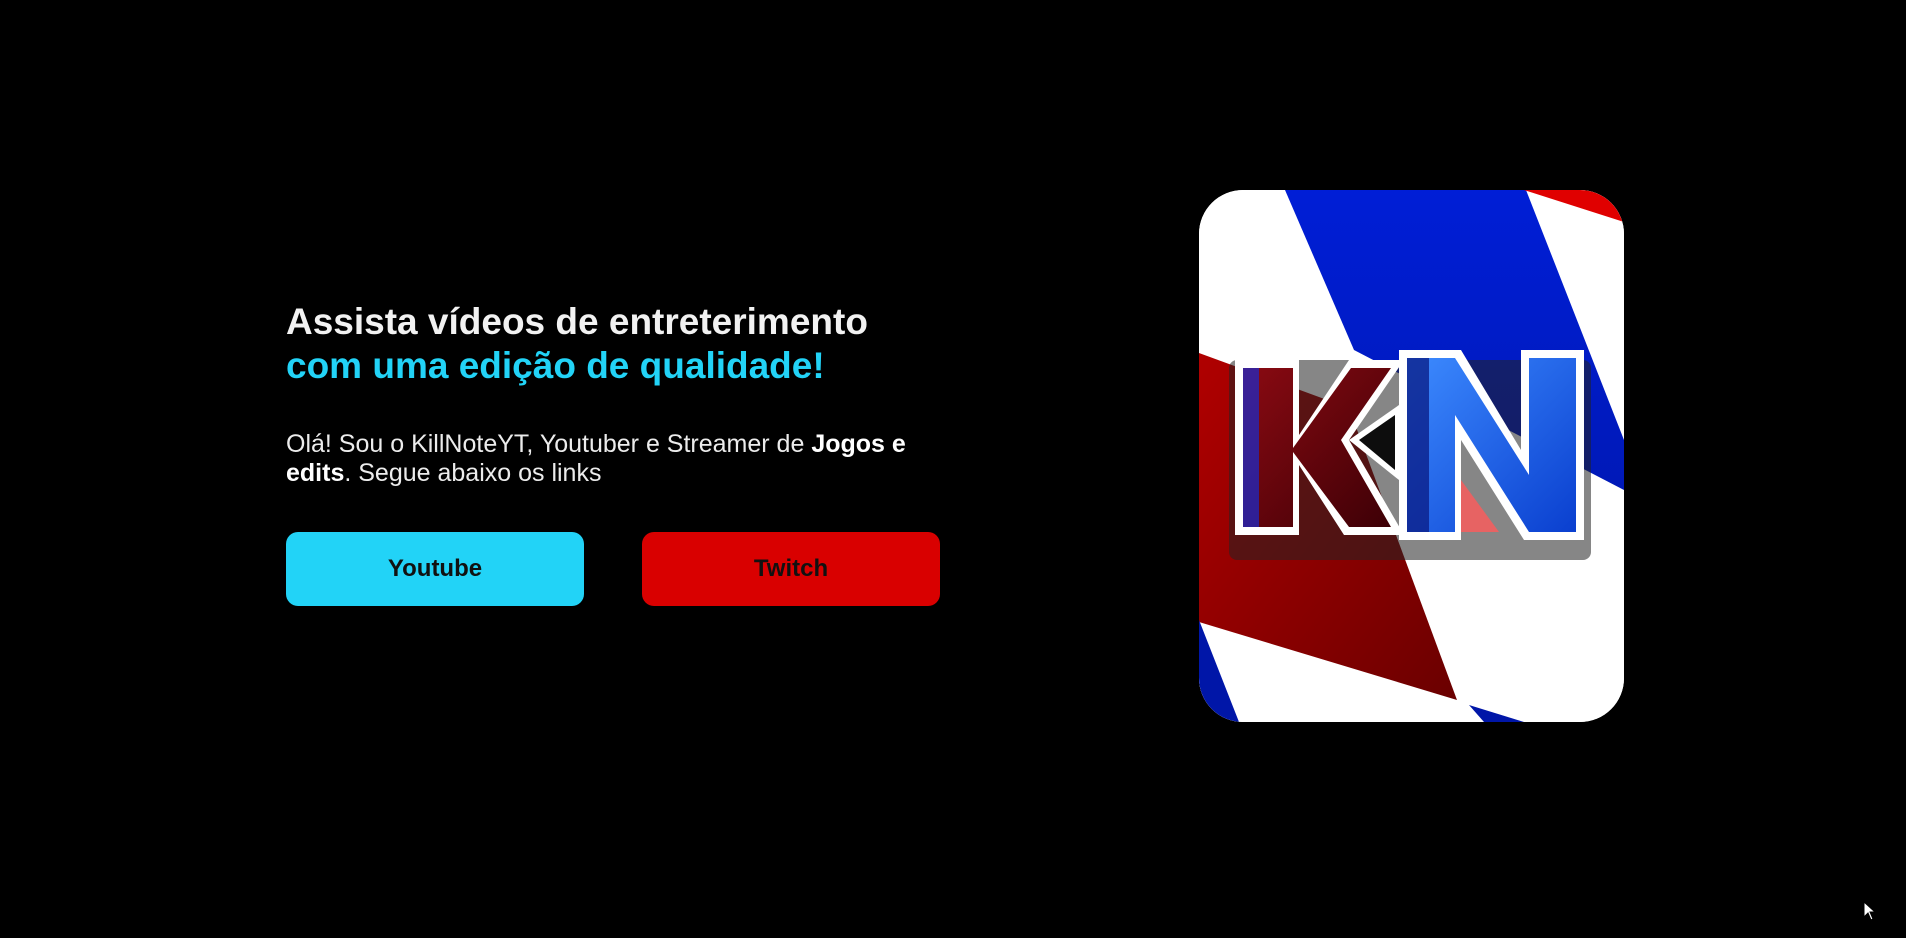  What do you see at coordinates (791, 569) in the screenshot?
I see `twitch-button: Twitch` at bounding box center [791, 569].